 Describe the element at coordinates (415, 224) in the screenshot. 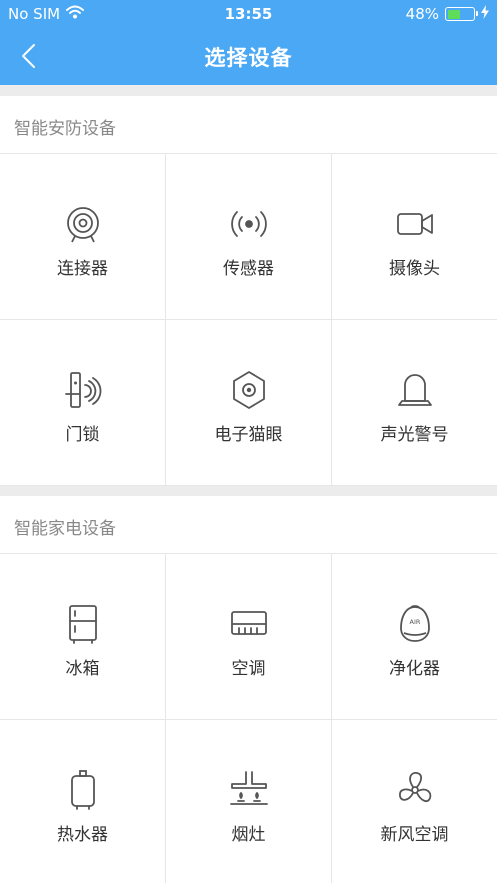

I see `camera-icon` at that location.